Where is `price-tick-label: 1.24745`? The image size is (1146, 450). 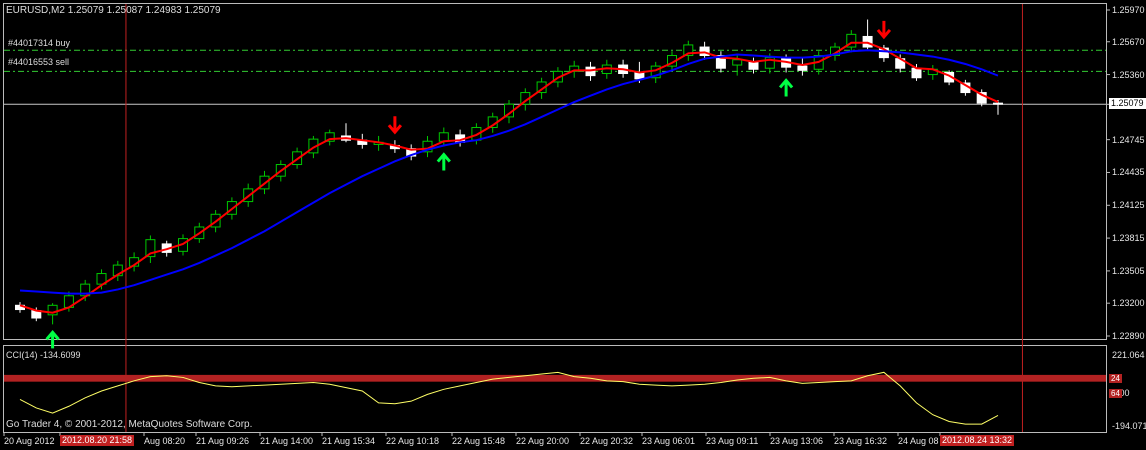
price-tick-label: 1.24745 is located at coordinates (1128, 139).